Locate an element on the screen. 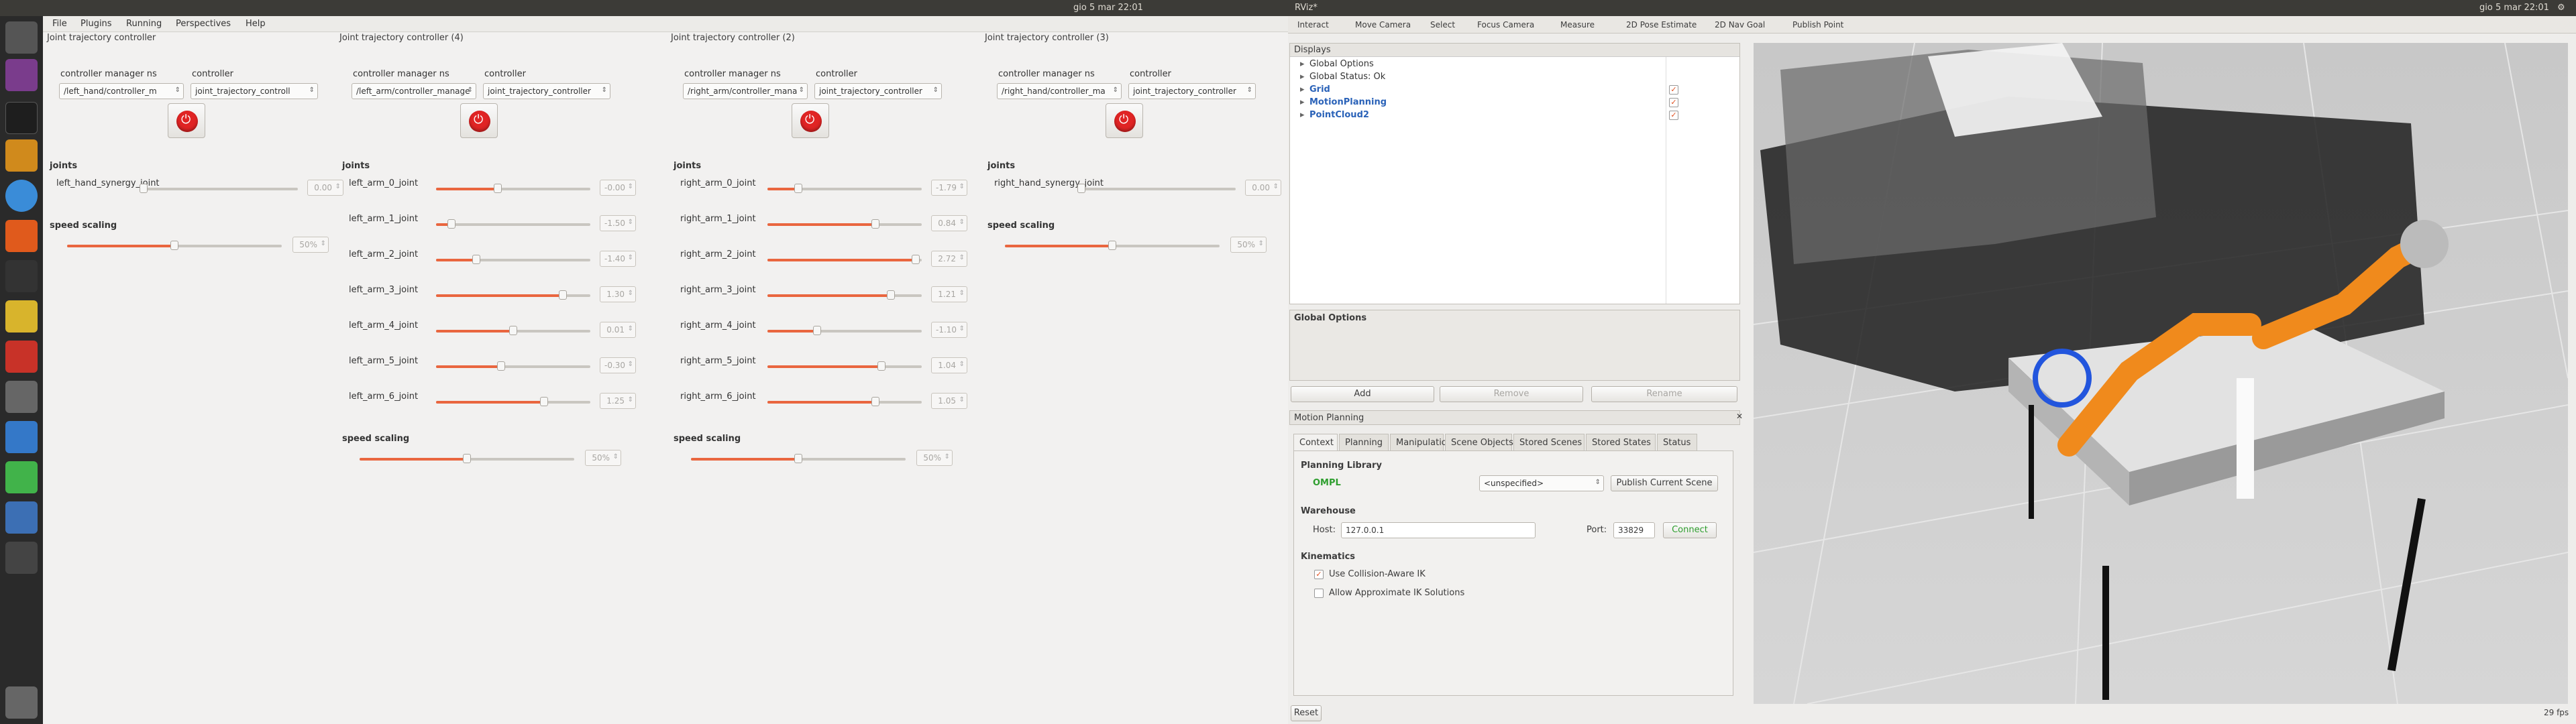  approx-ik-checkbox is located at coordinates (1319, 593).